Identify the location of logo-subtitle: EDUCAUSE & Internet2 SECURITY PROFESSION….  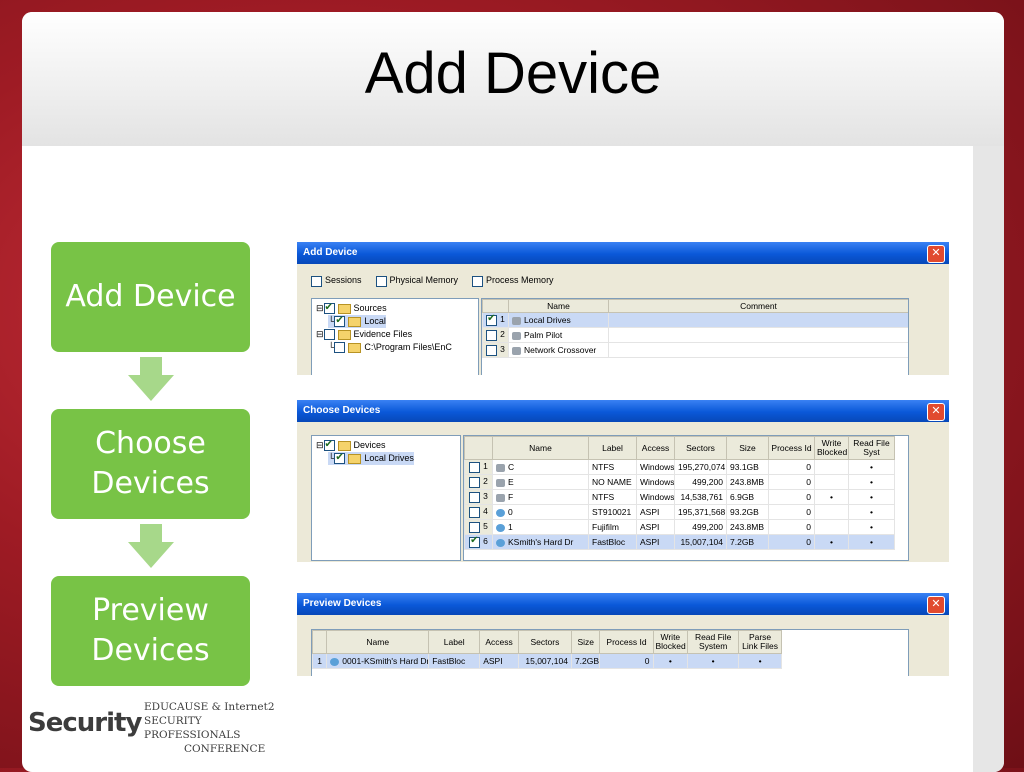
(209, 728).